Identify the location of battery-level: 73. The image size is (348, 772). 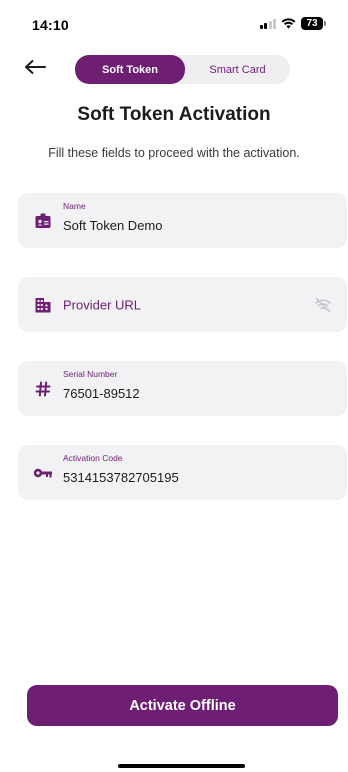
(312, 23).